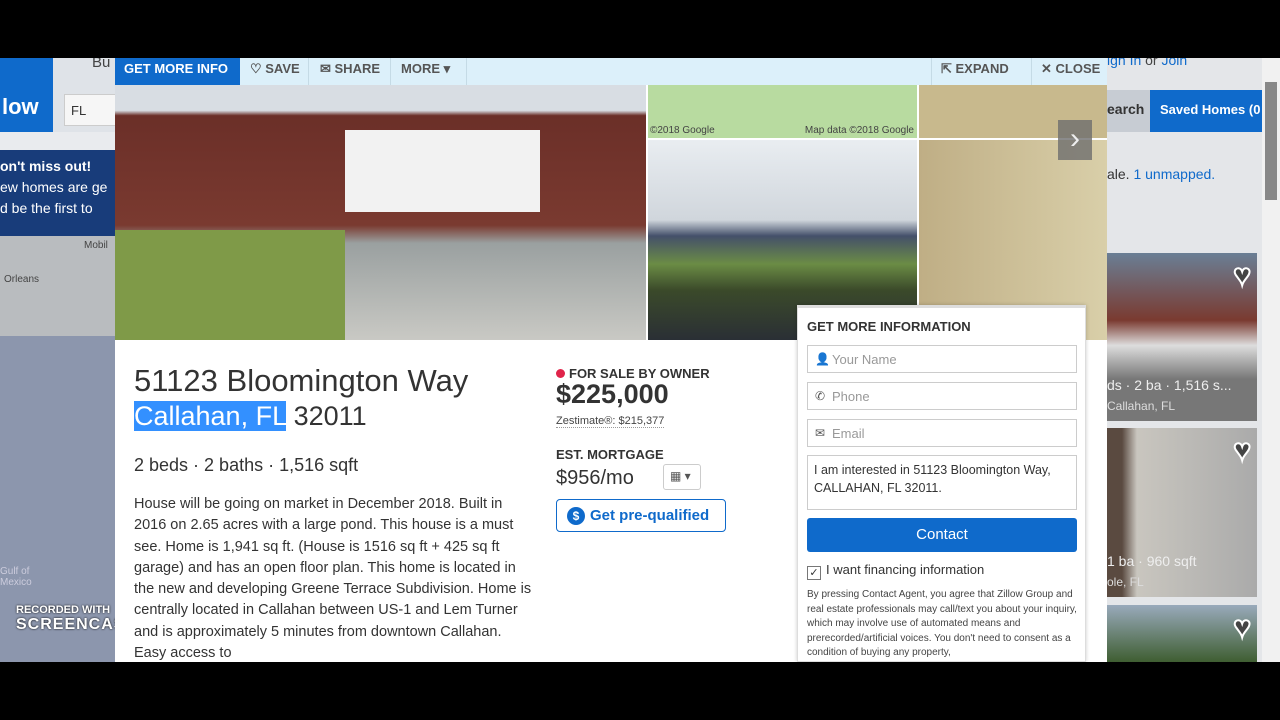 This screenshot has height=720, width=1280. Describe the element at coordinates (1206, 111) in the screenshot. I see `tab-saved-homes: Saved Homes (0` at that location.